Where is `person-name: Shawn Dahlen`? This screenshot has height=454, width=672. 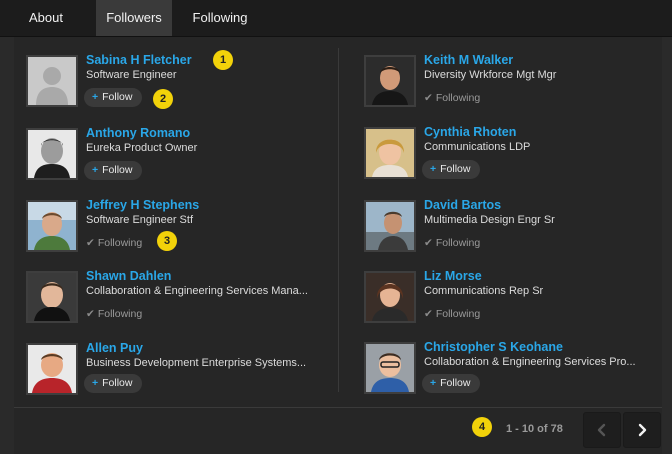 person-name: Shawn Dahlen is located at coordinates (128, 276).